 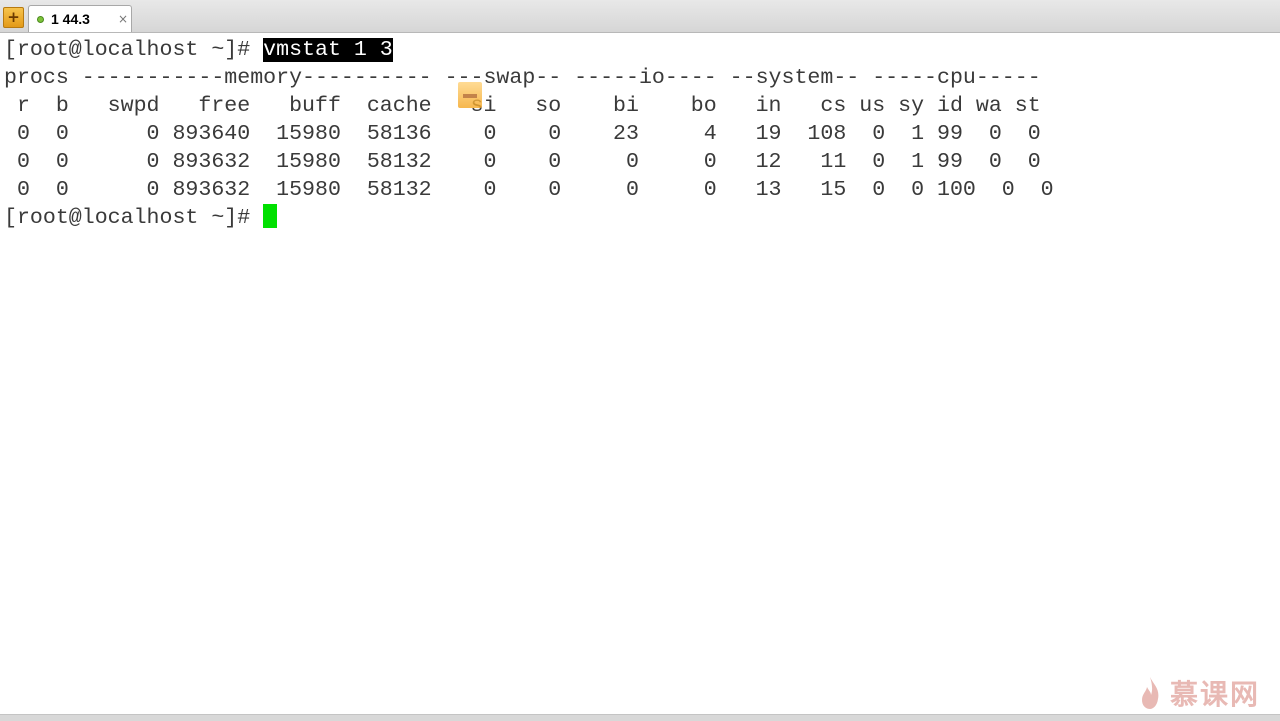 What do you see at coordinates (470, 95) in the screenshot?
I see `floating-toolbar-icon` at bounding box center [470, 95].